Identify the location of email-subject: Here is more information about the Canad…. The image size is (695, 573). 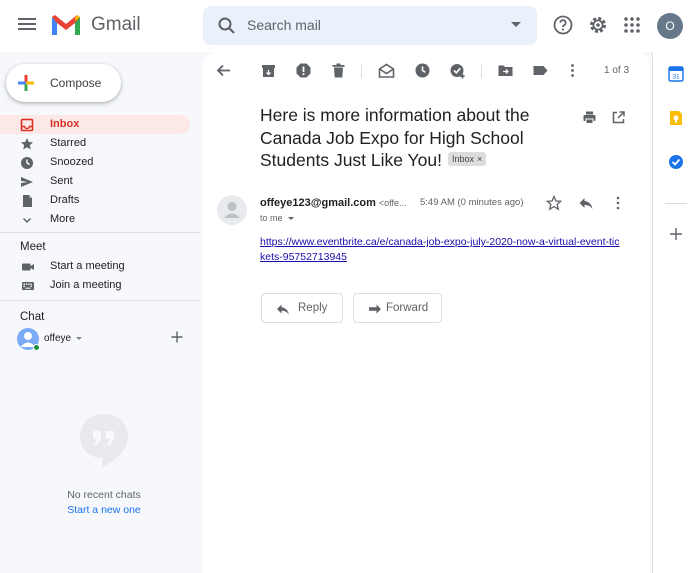
(410, 138).